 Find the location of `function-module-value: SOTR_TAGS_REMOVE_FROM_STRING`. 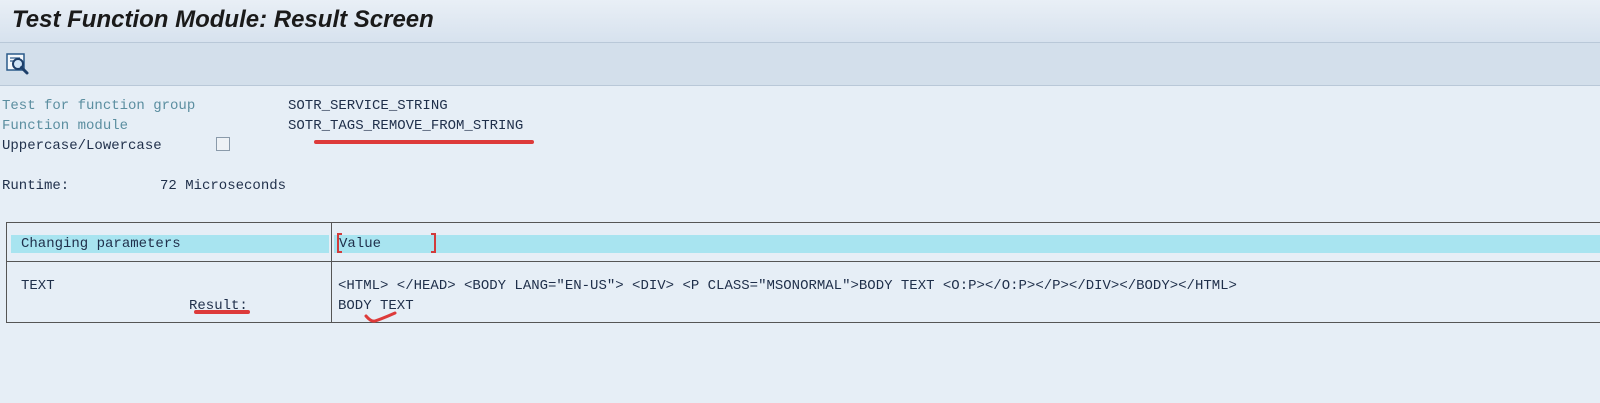

function-module-value: SOTR_TAGS_REMOVE_FROM_STRING is located at coordinates (406, 126).